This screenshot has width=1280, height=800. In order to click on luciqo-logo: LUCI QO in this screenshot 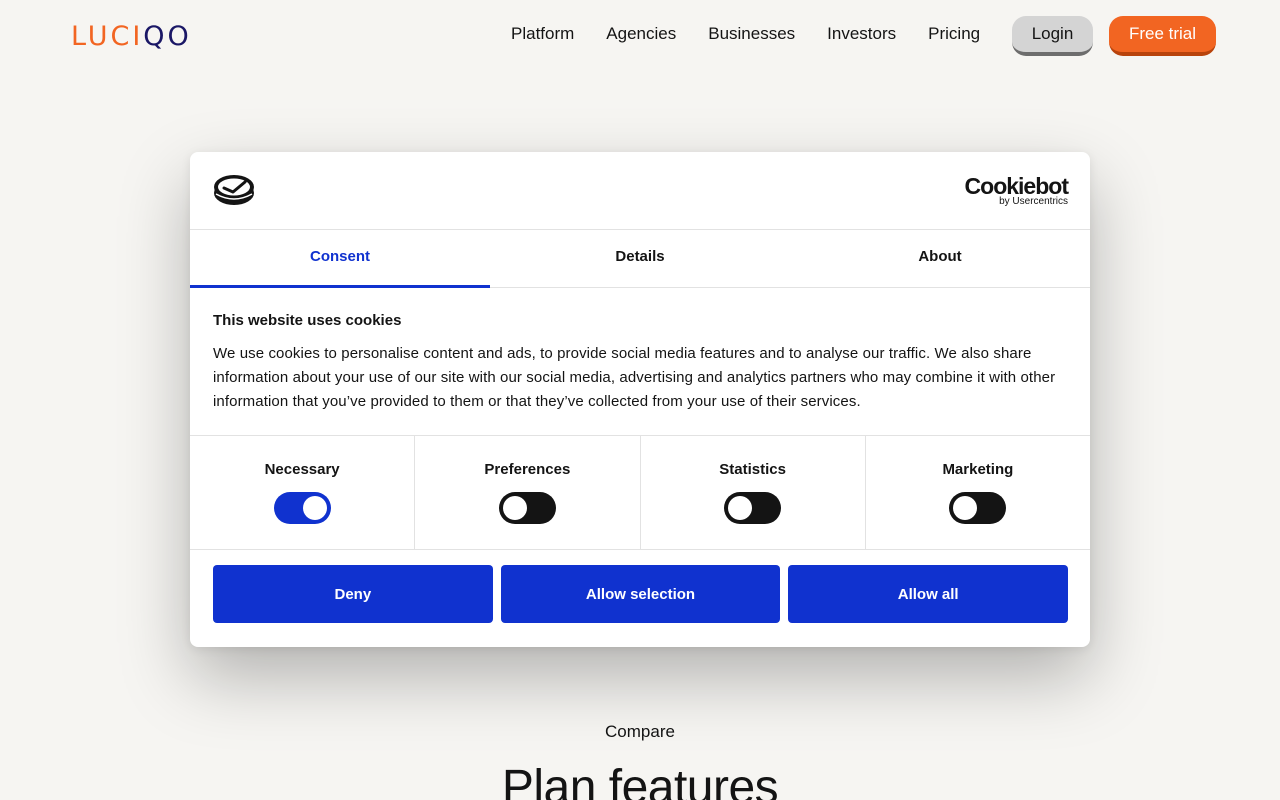, I will do `click(131, 36)`.